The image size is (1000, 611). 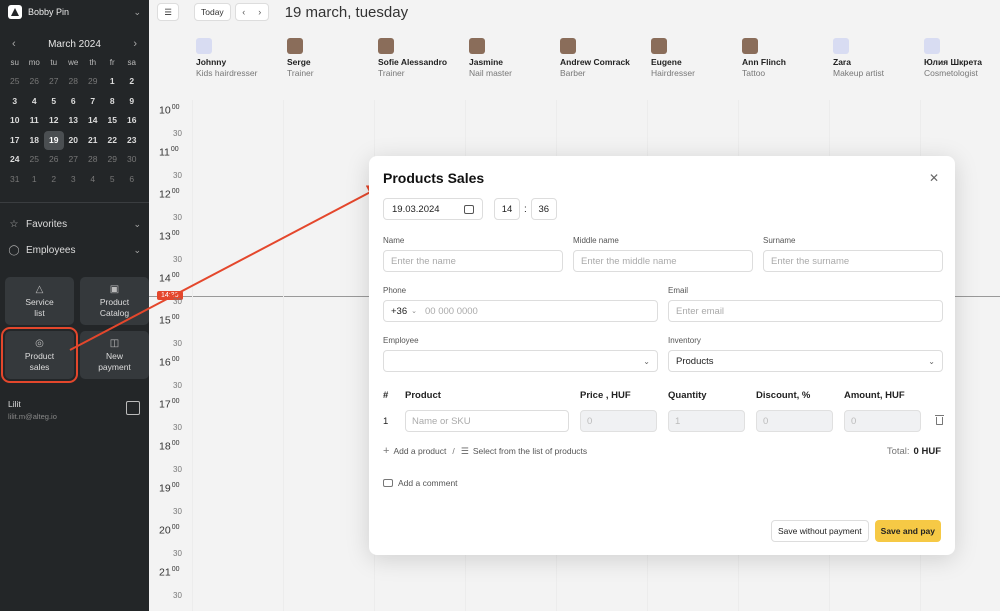 I want to click on close-icon: ✕, so click(x=934, y=178).